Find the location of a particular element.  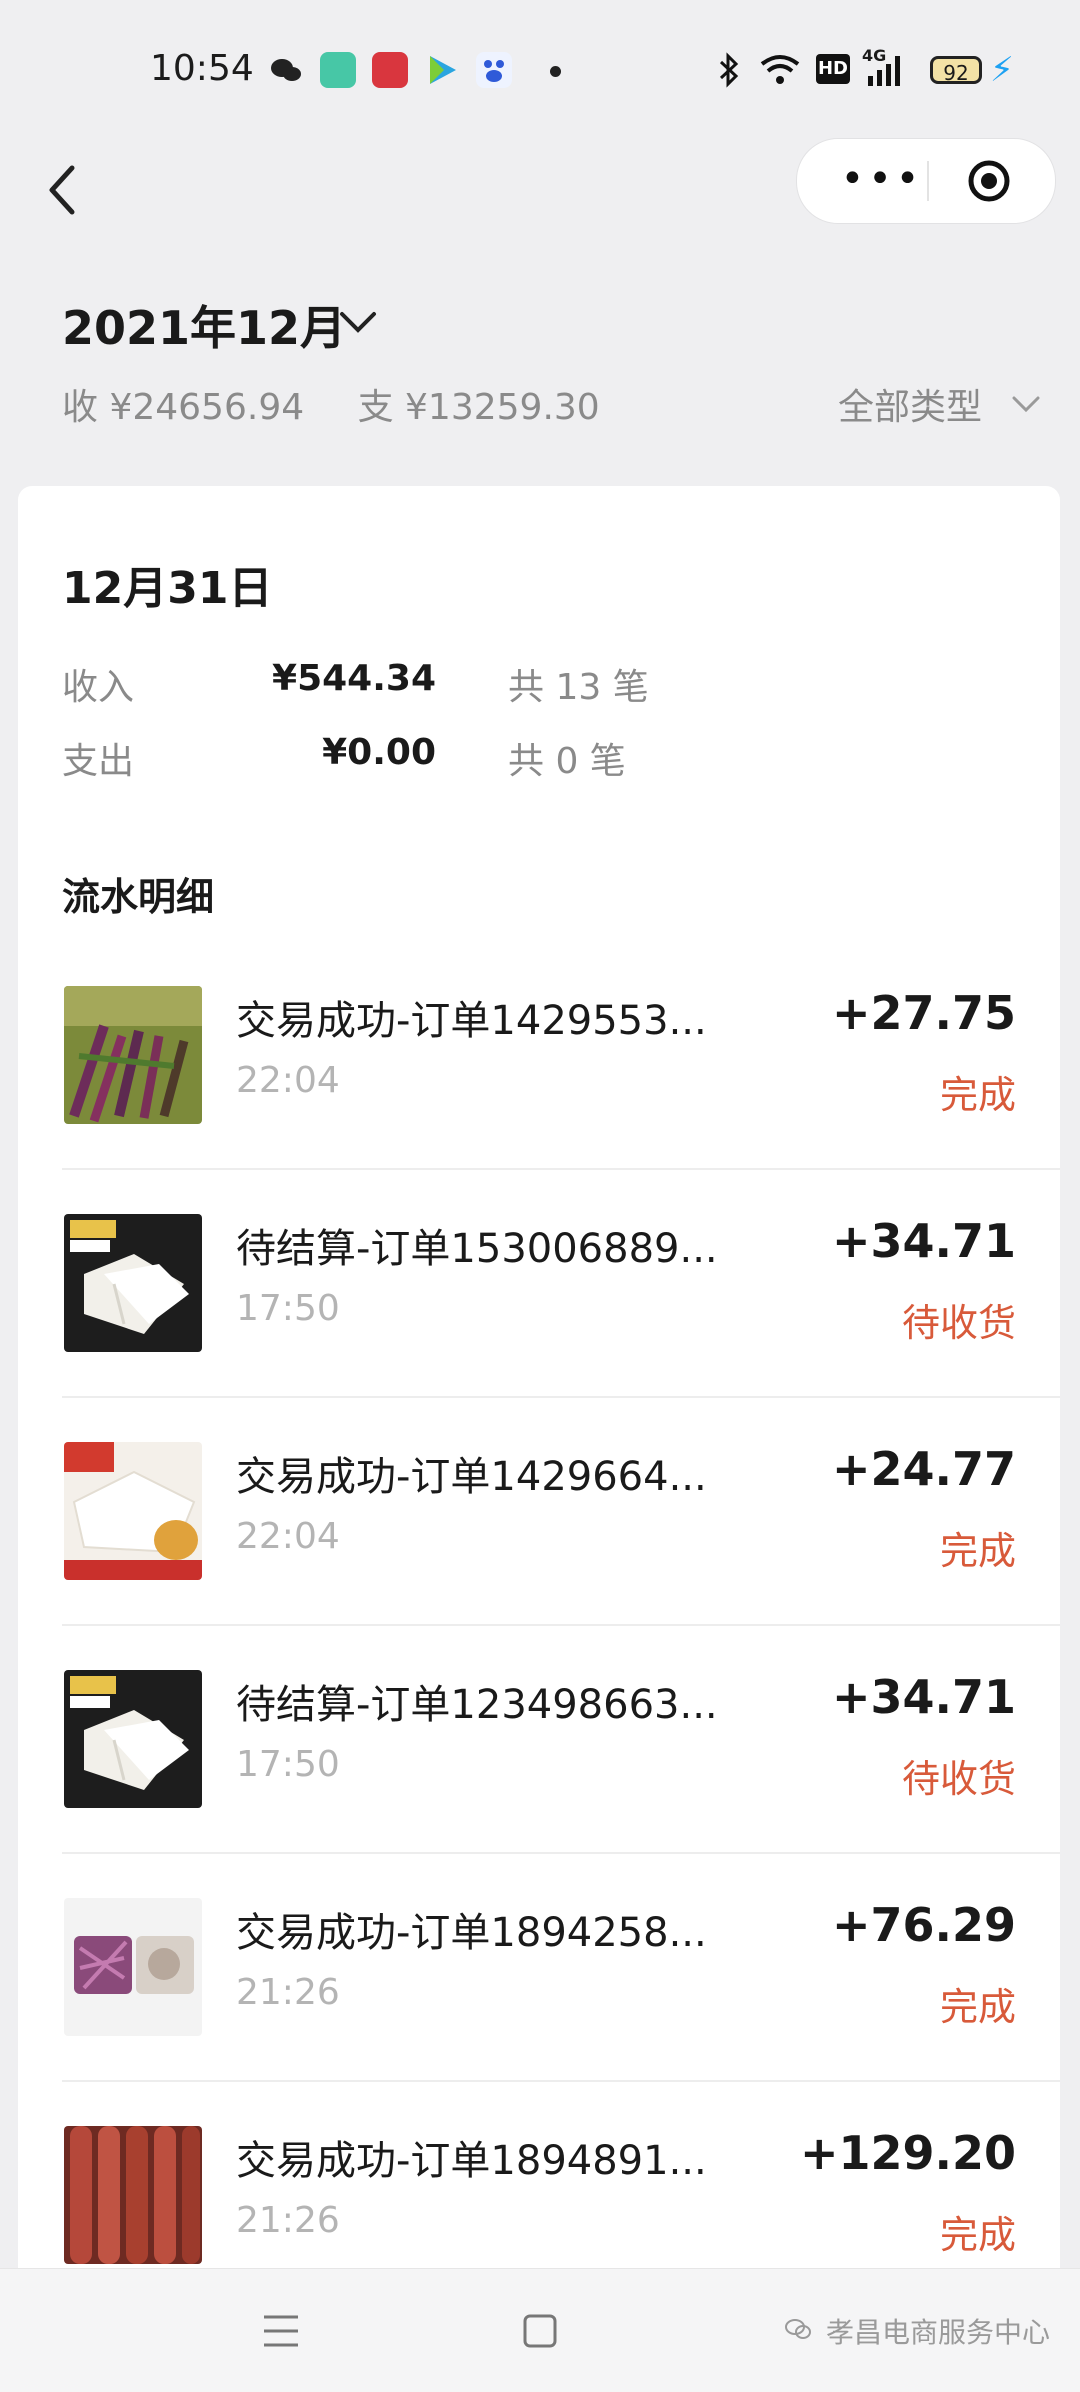

month-summary: 收 ¥24656.94 支 ¥13259.30 is located at coordinates (352, 404).